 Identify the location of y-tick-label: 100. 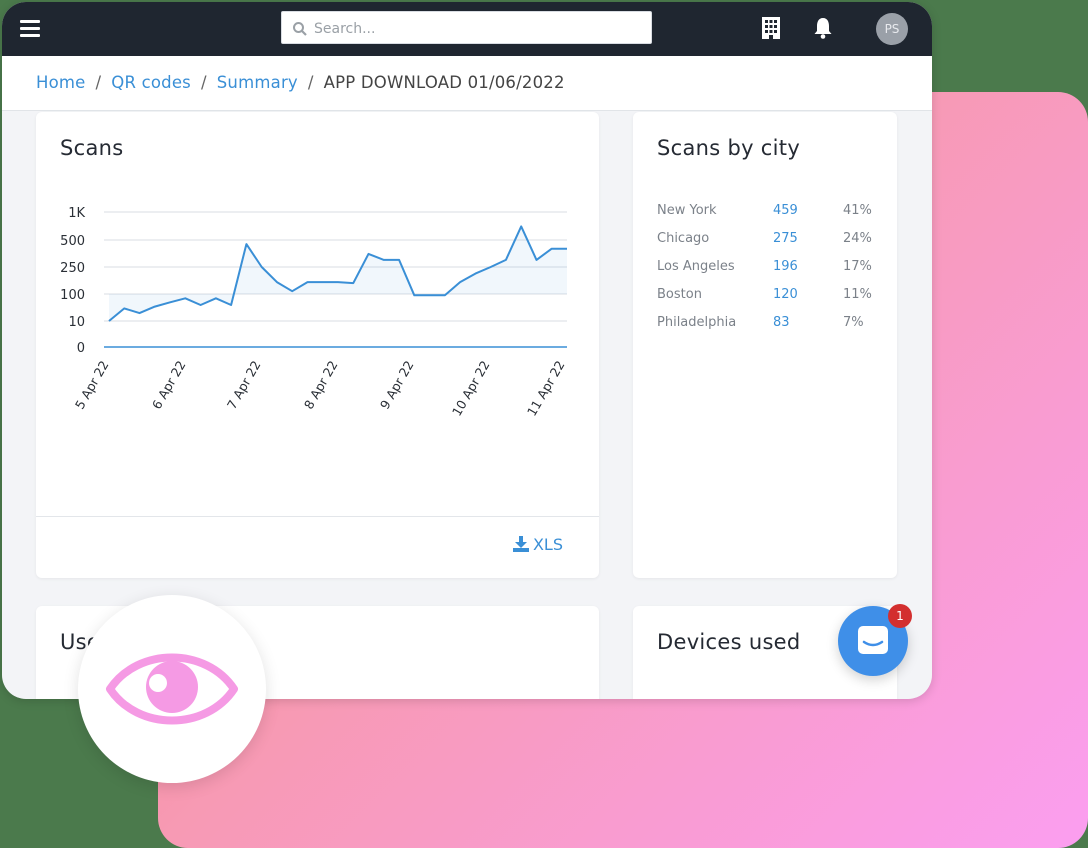
(72, 295).